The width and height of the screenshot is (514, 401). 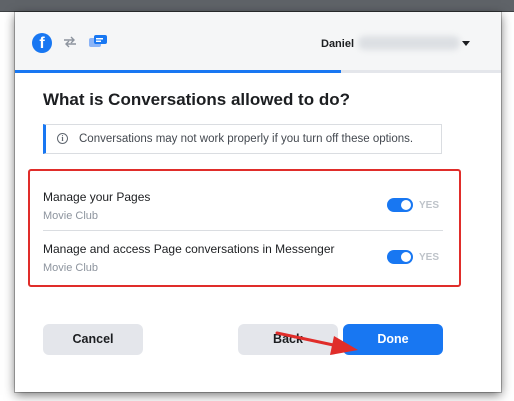 I want to click on facebook-logo-icon: f, so click(x=42, y=43).